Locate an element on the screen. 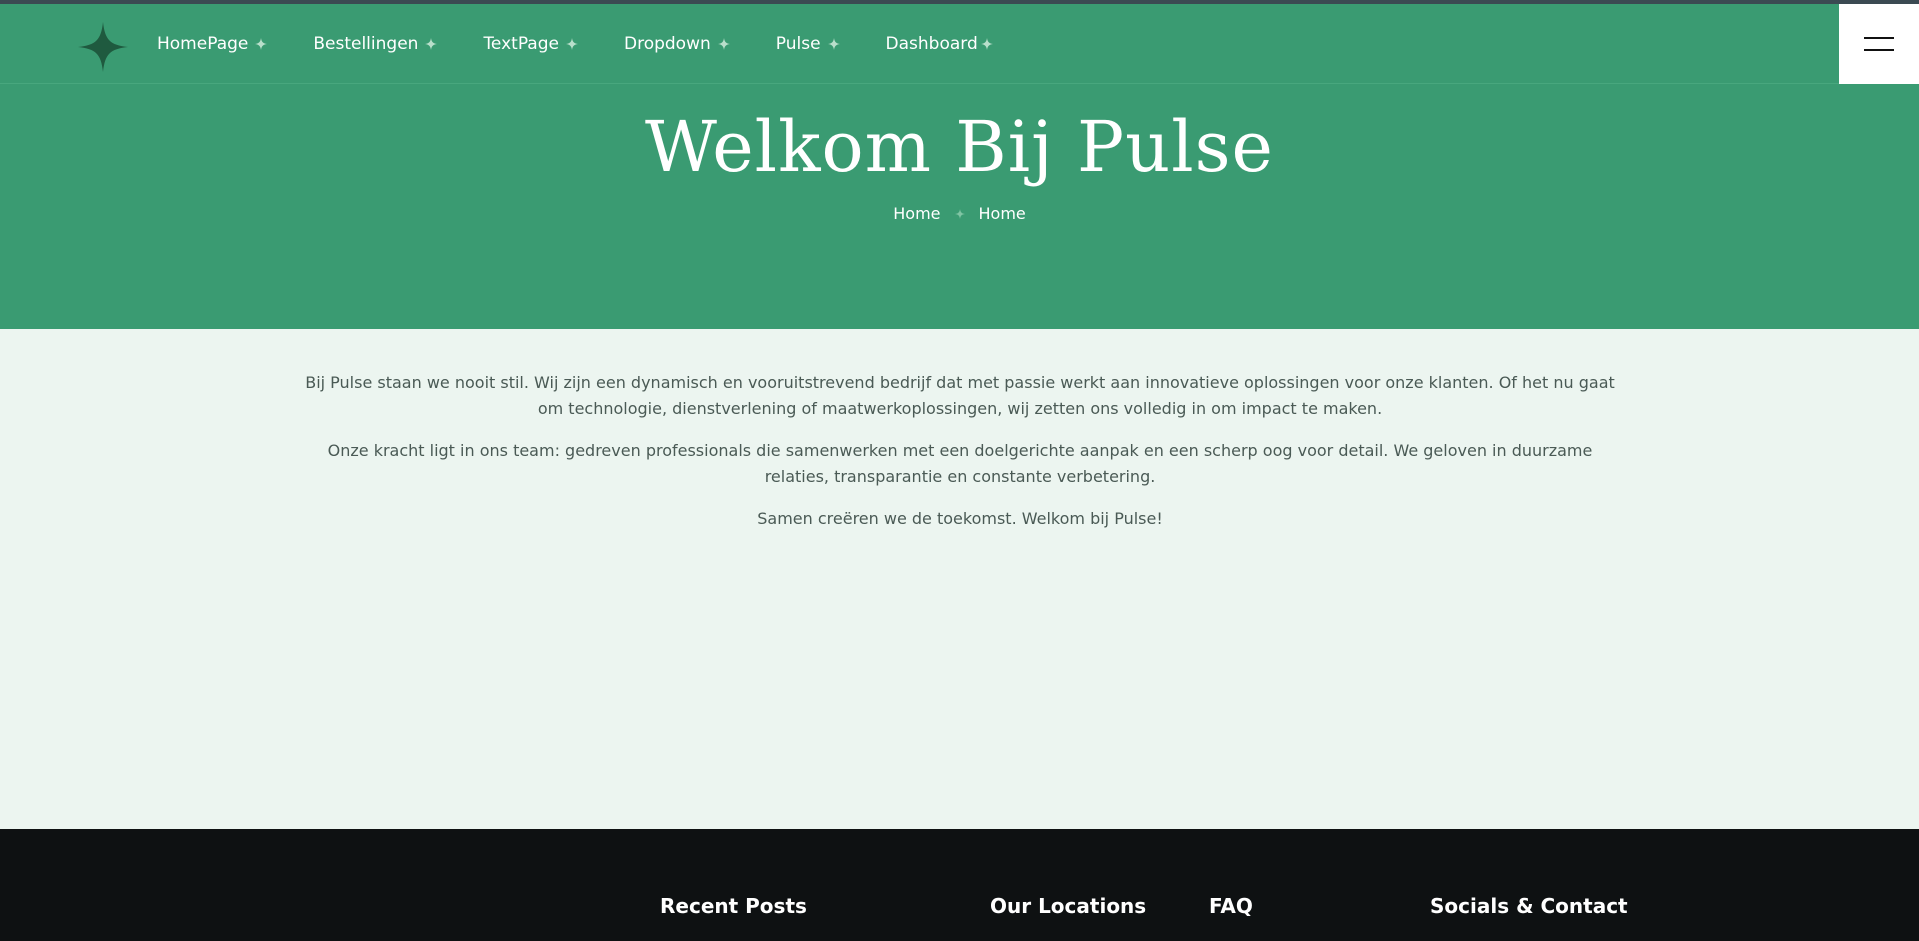 This screenshot has width=1919, height=941. nav-item-dashboard: Dashboard is located at coordinates (939, 44).